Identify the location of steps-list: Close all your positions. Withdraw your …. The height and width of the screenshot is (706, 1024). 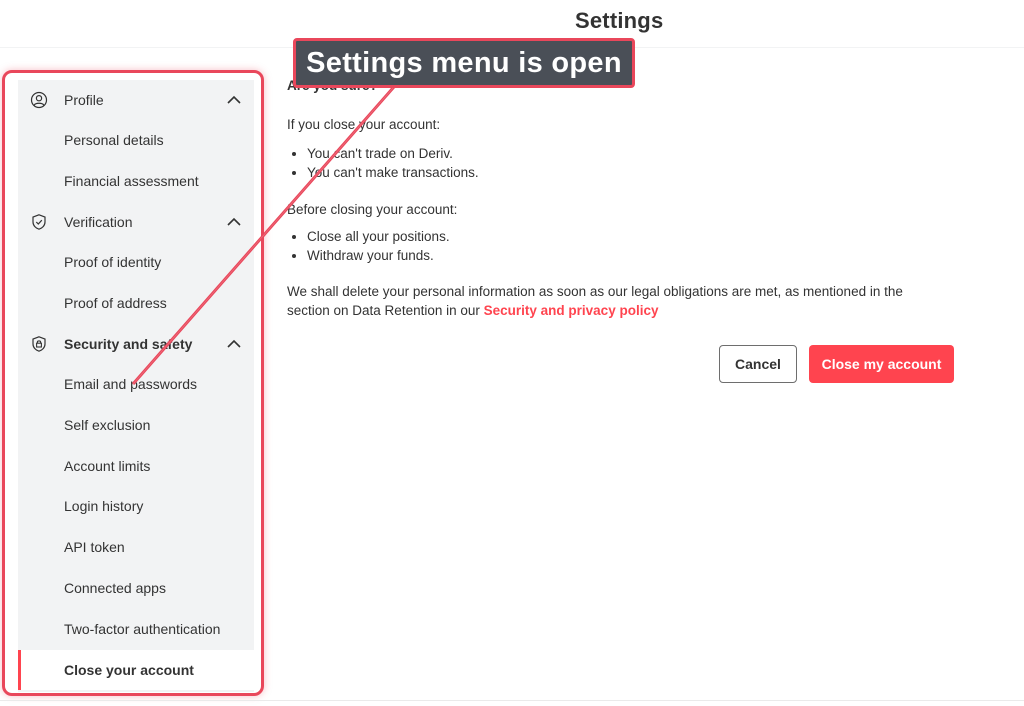
(637, 246).